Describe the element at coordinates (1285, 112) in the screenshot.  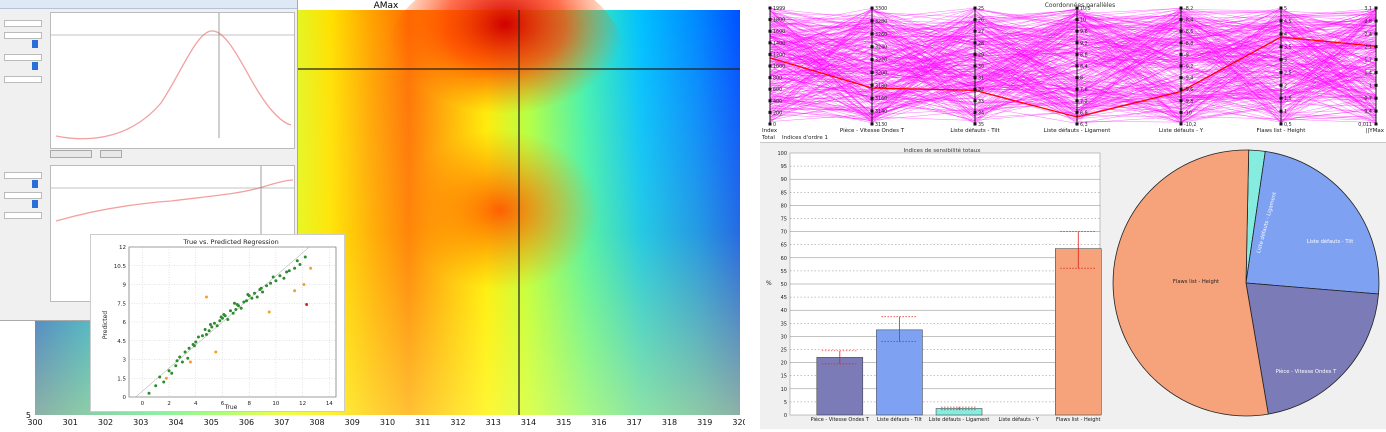
I see `parallel-tick-label: 1` at that location.